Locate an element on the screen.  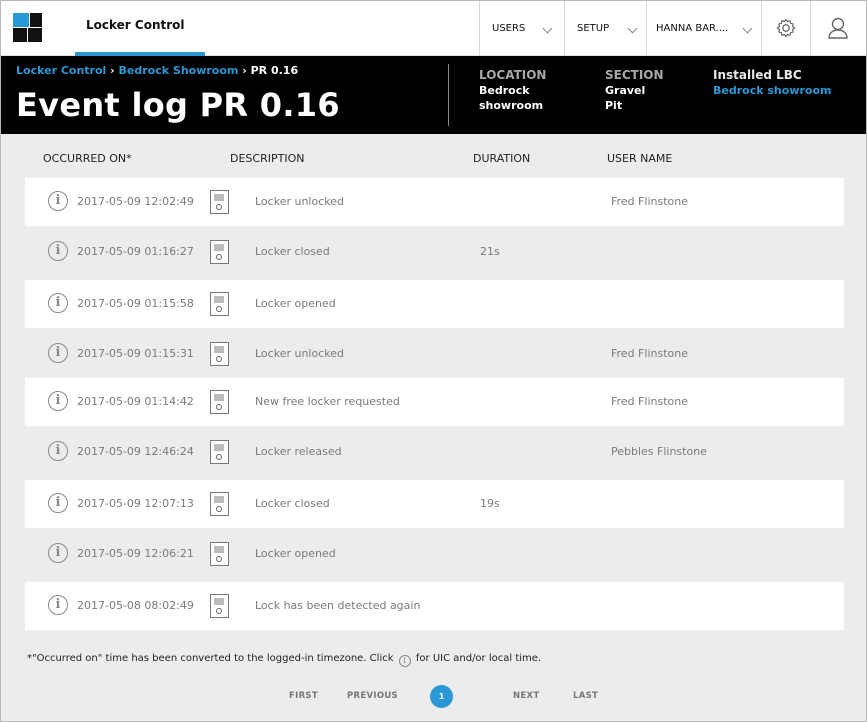
row-occurred-on: 2017-05-08 08:02:49 is located at coordinates (135, 605).